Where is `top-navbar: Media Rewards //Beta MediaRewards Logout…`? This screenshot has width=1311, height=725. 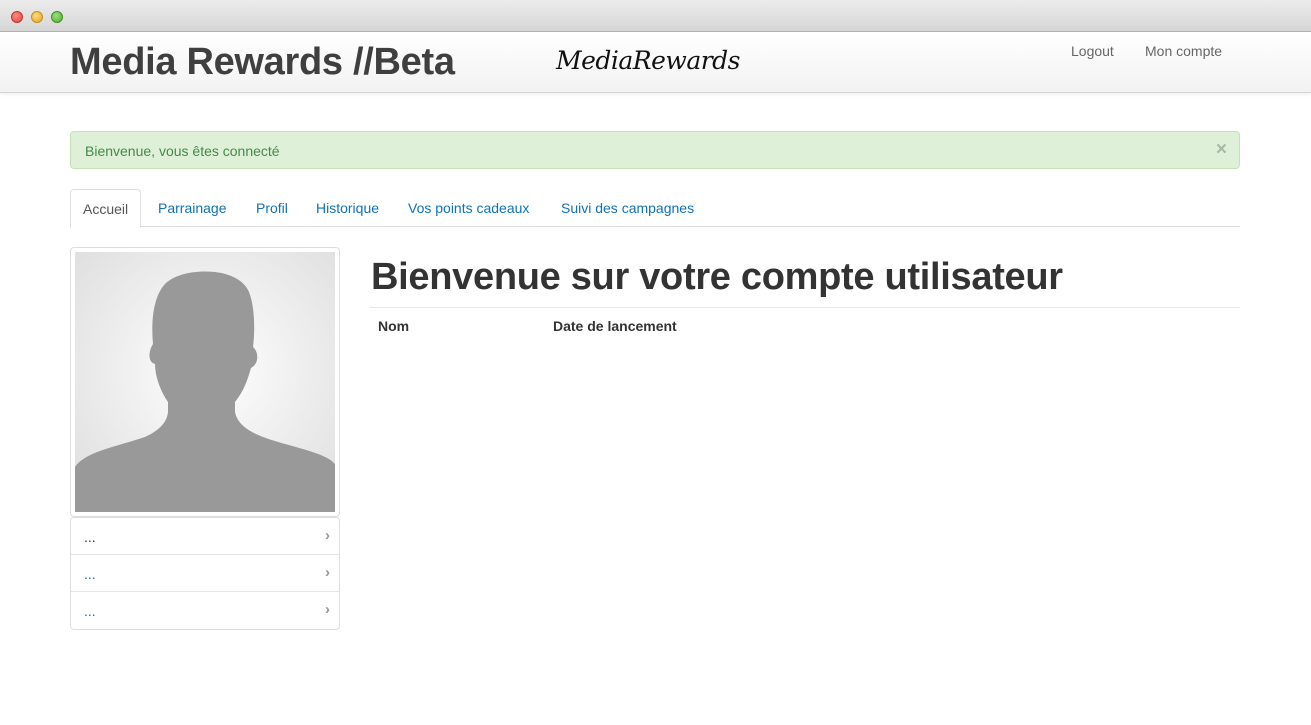 top-navbar: Media Rewards //Beta MediaRewards Logout… is located at coordinates (655, 62).